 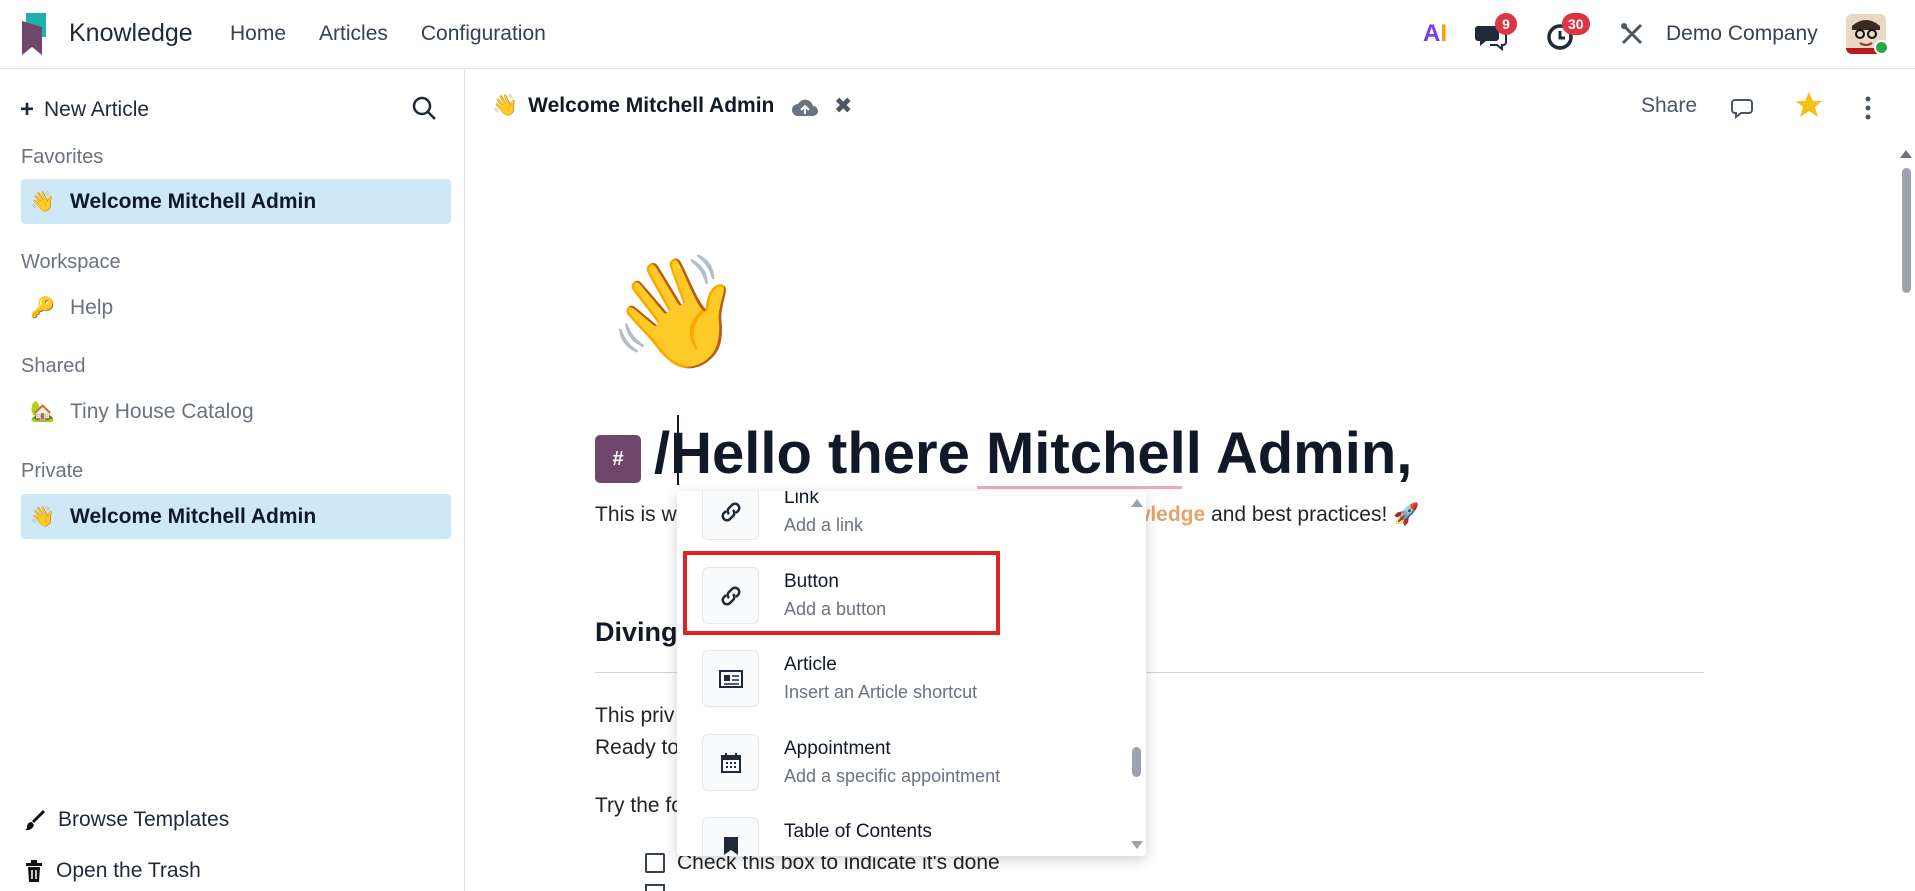 I want to click on page-scrollbar-thumb, so click(x=1906, y=230).